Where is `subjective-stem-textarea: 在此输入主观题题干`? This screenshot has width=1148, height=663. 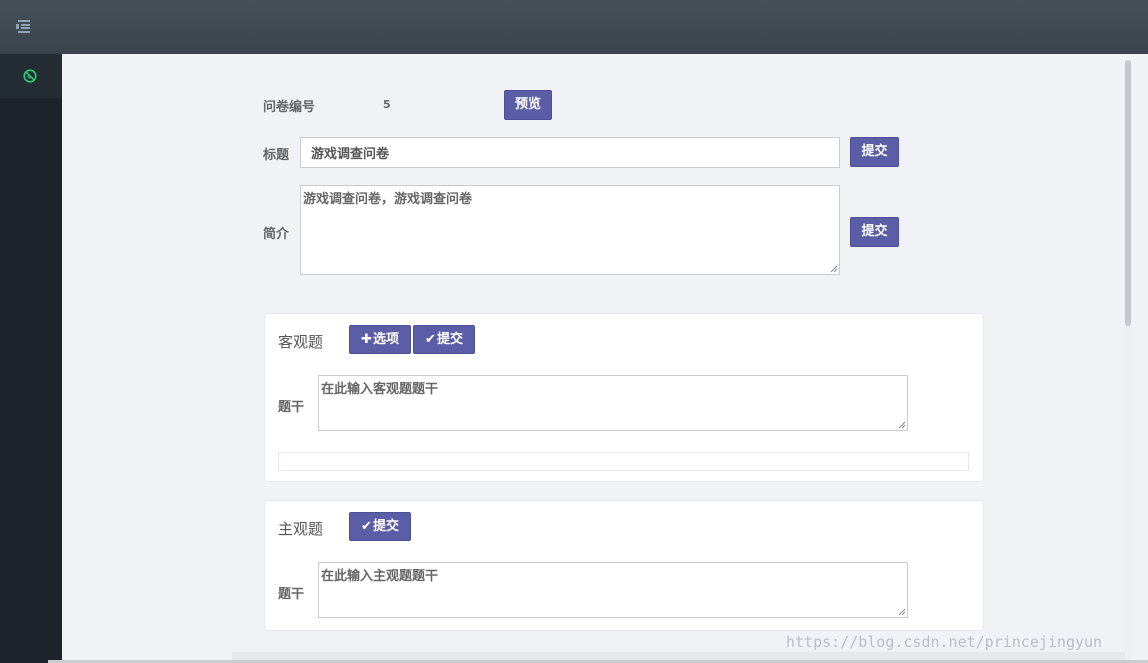
subjective-stem-textarea: 在此输入主观题题干 is located at coordinates (613, 590).